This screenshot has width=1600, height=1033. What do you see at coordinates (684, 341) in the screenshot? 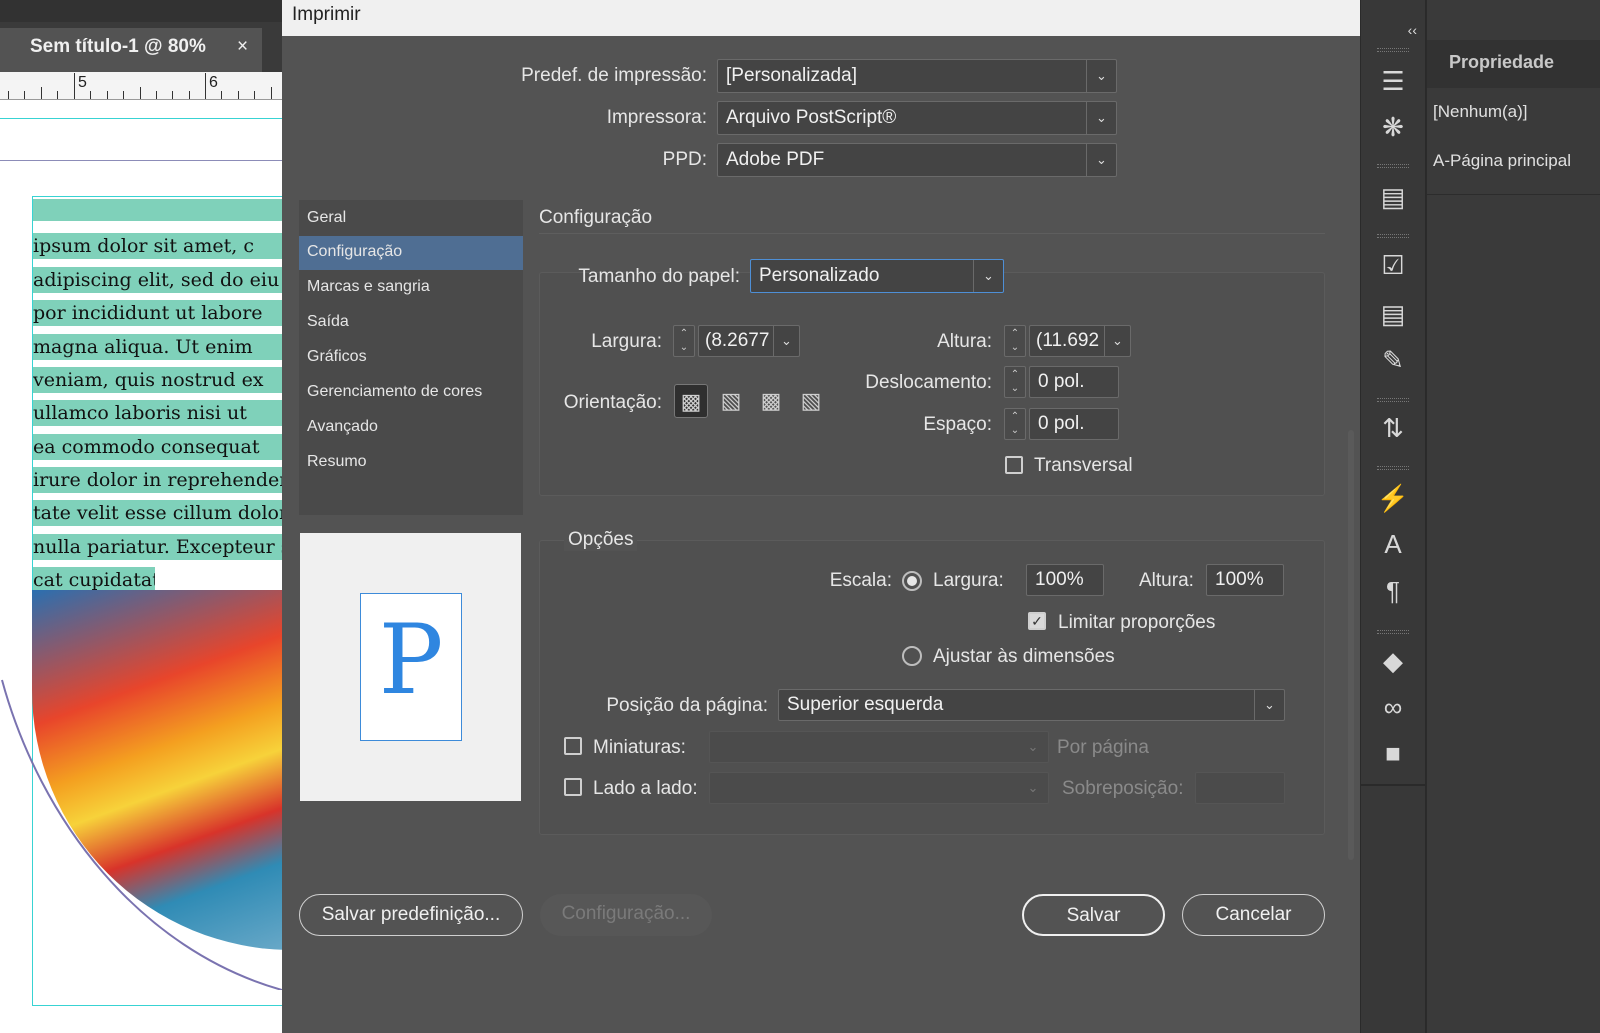
I see `width-stepper: ⌃ ⌄` at bounding box center [684, 341].